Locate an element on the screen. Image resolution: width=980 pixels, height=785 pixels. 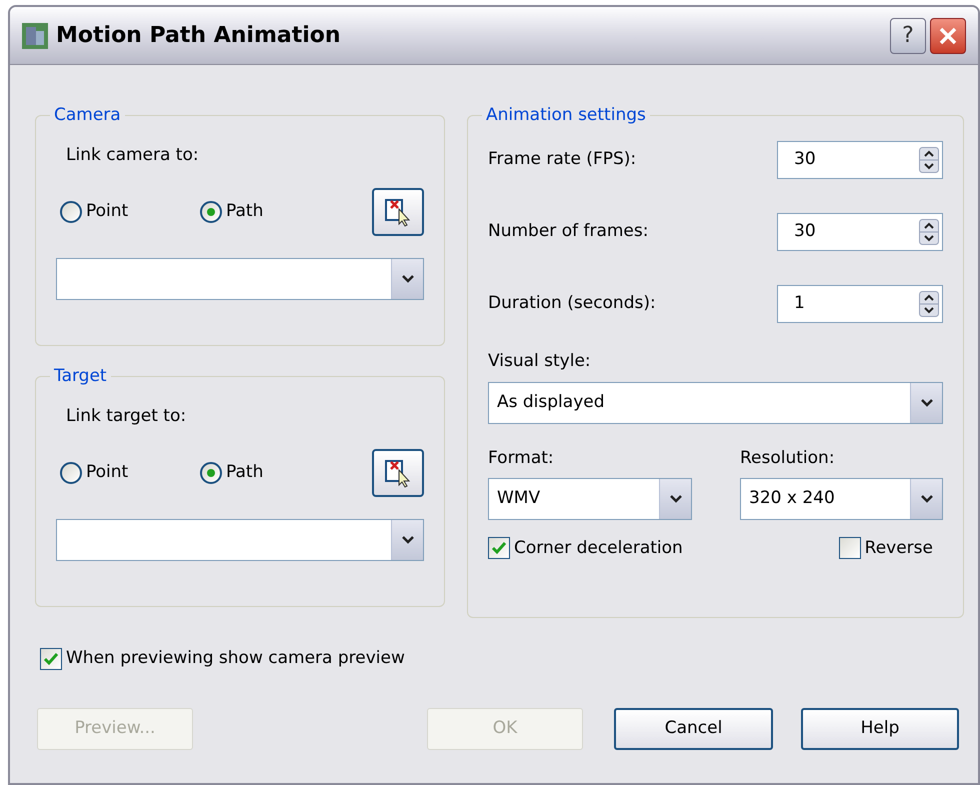
close-button is located at coordinates (948, 36).